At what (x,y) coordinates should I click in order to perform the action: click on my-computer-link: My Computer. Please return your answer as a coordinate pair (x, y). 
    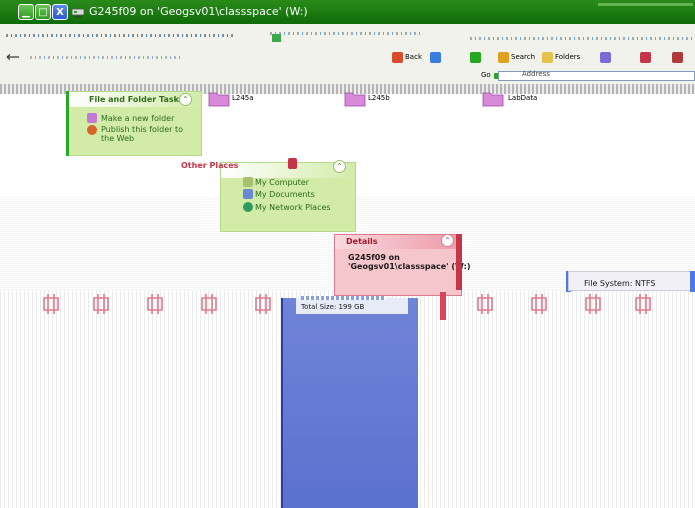
    Looking at the image, I should click on (282, 182).